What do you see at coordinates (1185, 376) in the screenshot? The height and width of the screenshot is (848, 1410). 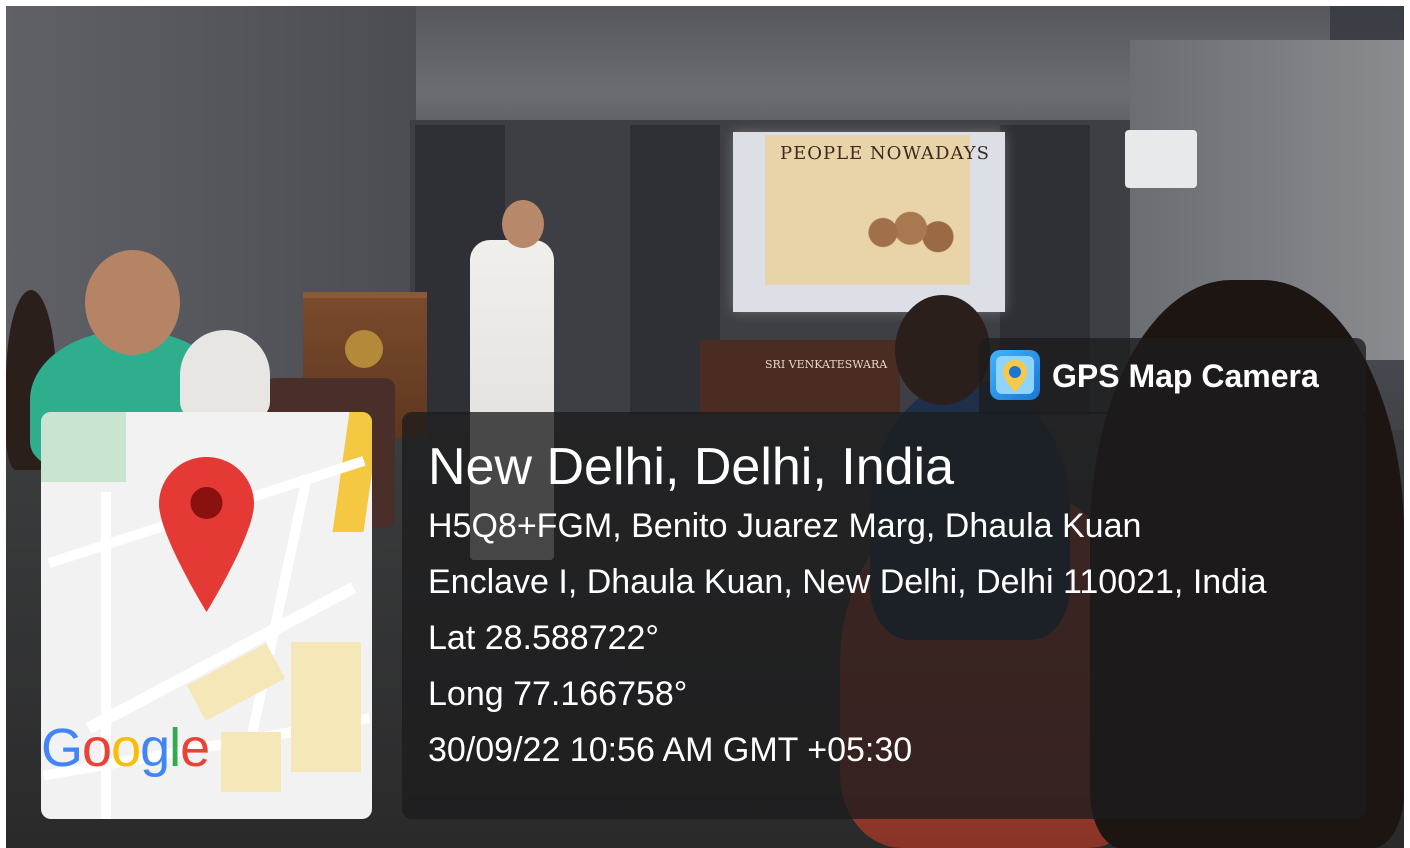 I see `app-name: GPS Map Camera` at bounding box center [1185, 376].